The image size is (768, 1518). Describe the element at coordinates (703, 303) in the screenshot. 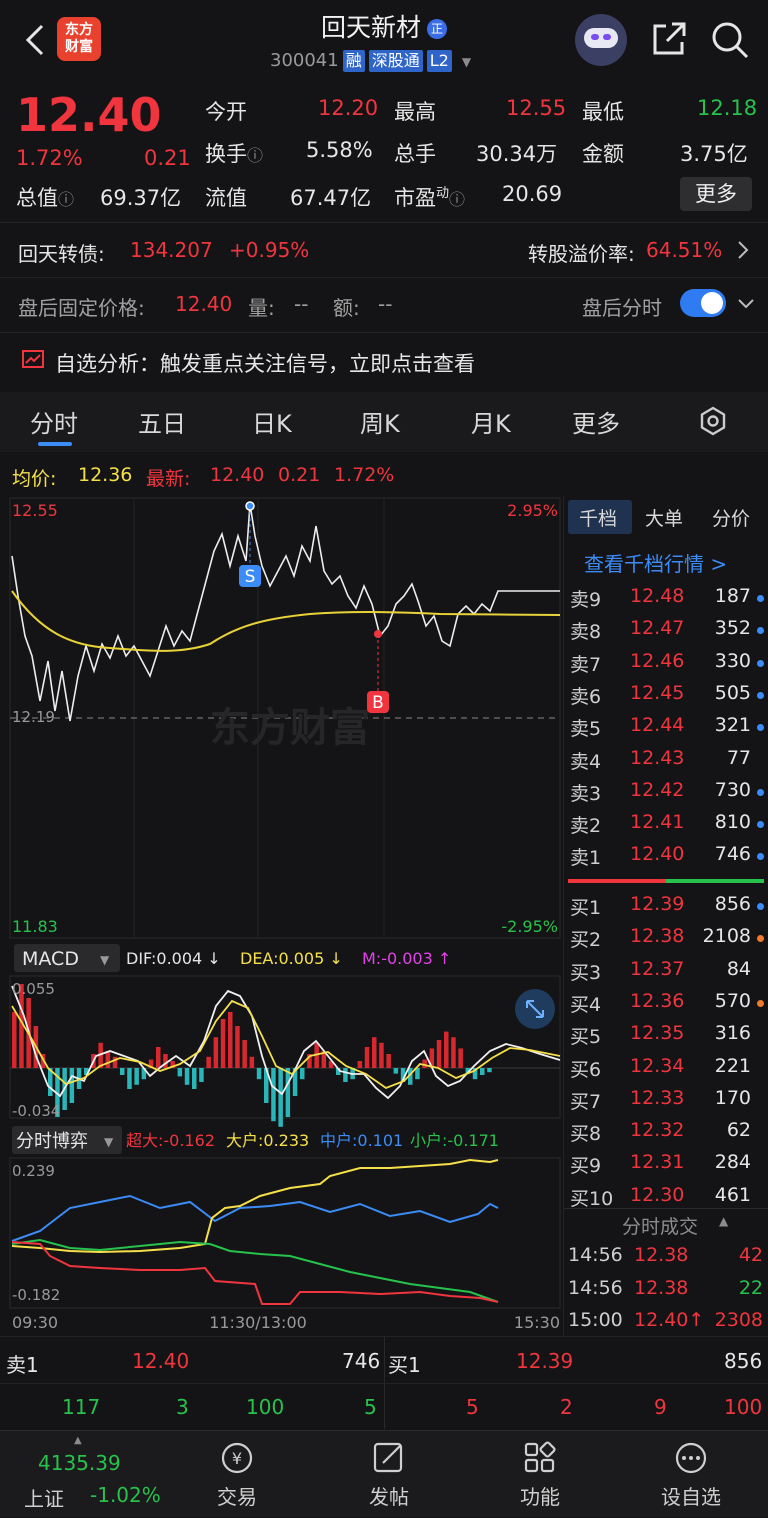

I see `after-hours-toggle` at that location.